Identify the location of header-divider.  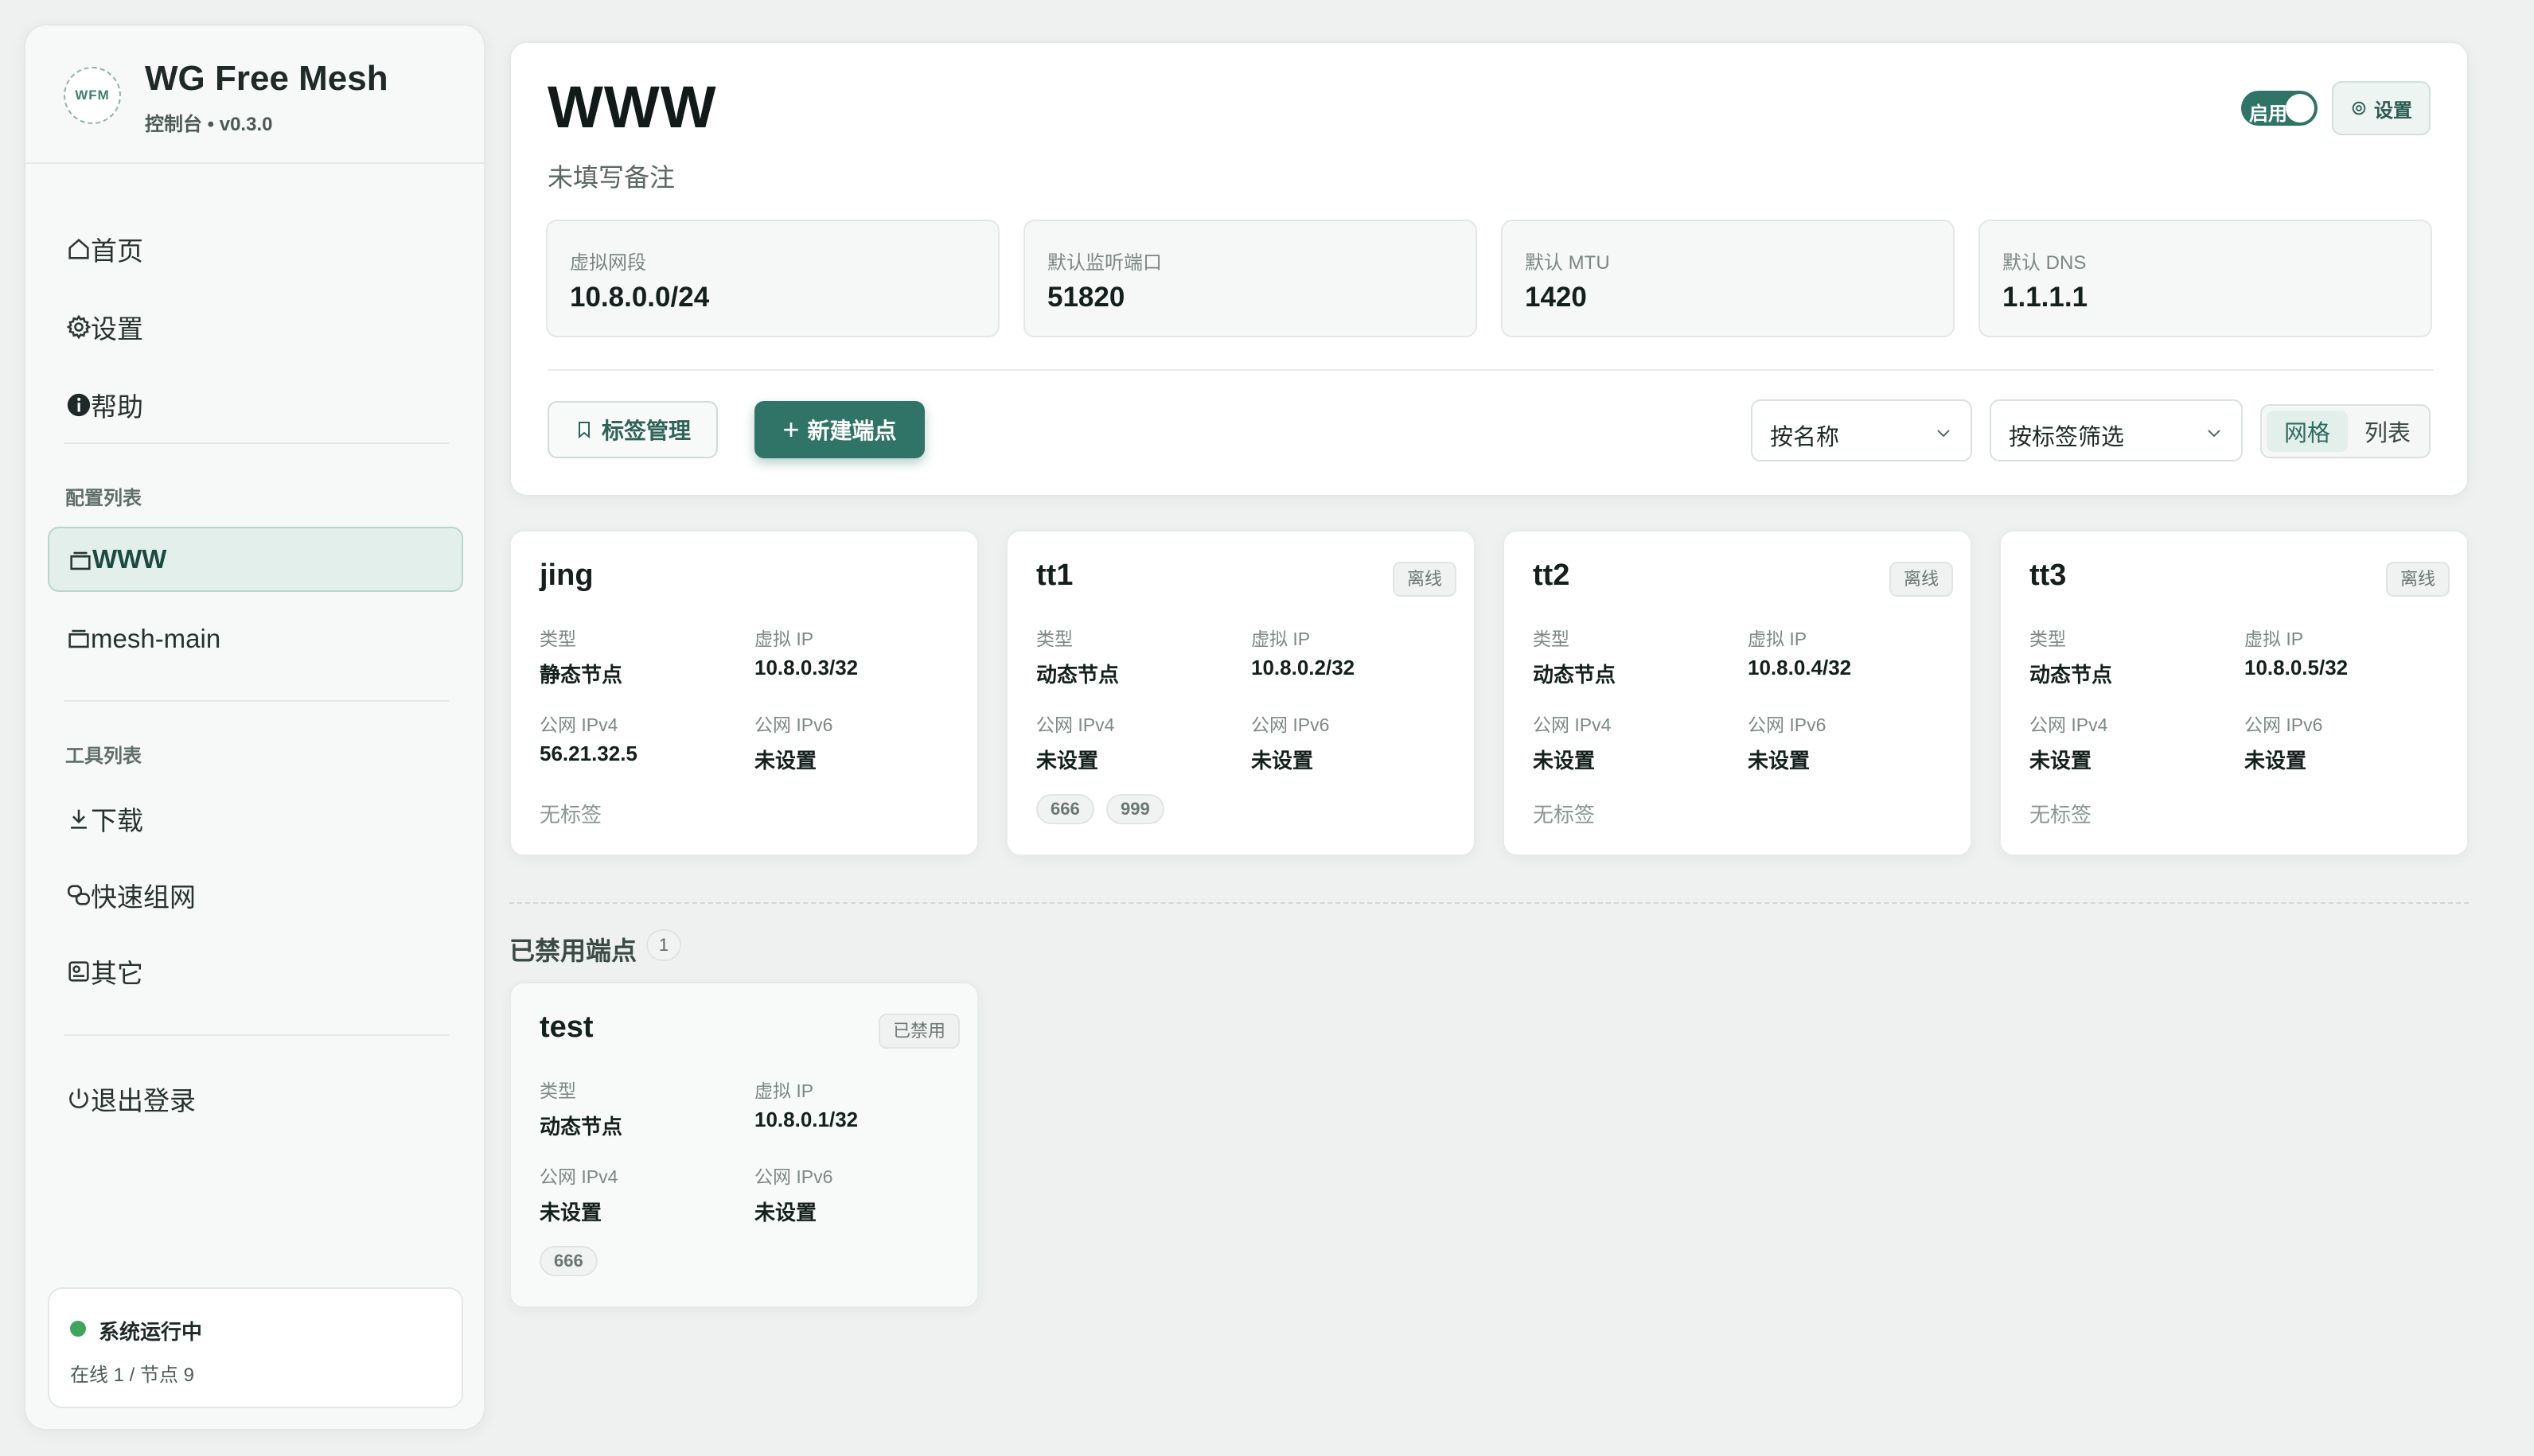
(1491, 370).